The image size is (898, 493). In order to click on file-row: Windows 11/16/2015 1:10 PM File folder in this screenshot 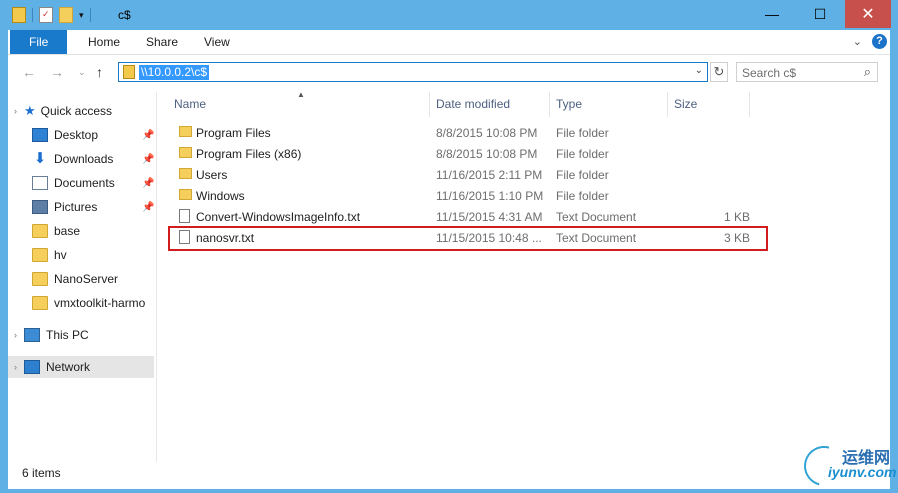, I will do `click(468, 195)`.